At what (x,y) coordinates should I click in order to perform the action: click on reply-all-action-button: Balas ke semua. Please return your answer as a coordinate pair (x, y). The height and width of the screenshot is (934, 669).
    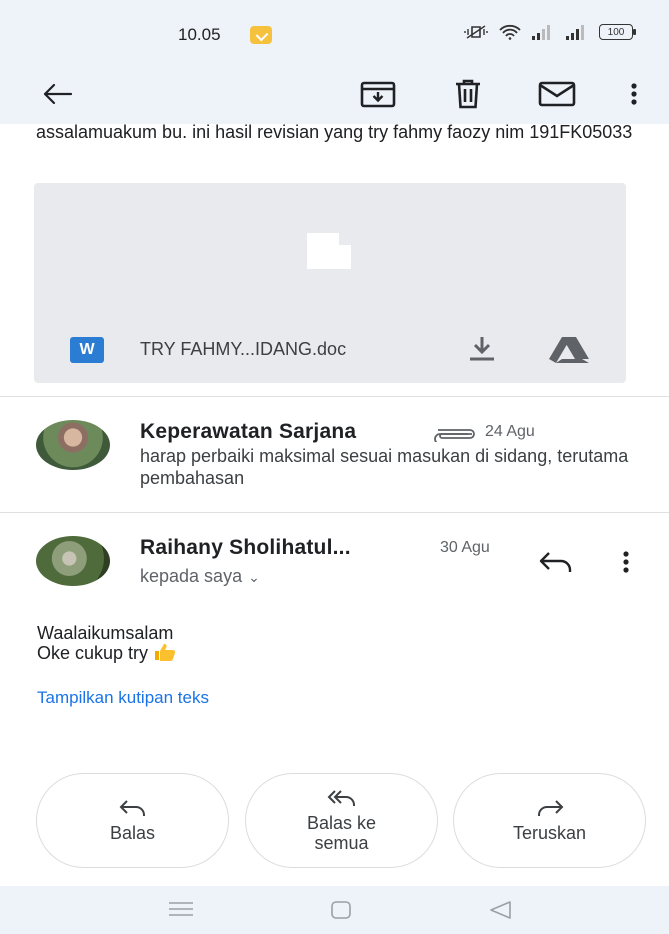
    Looking at the image, I should click on (341, 820).